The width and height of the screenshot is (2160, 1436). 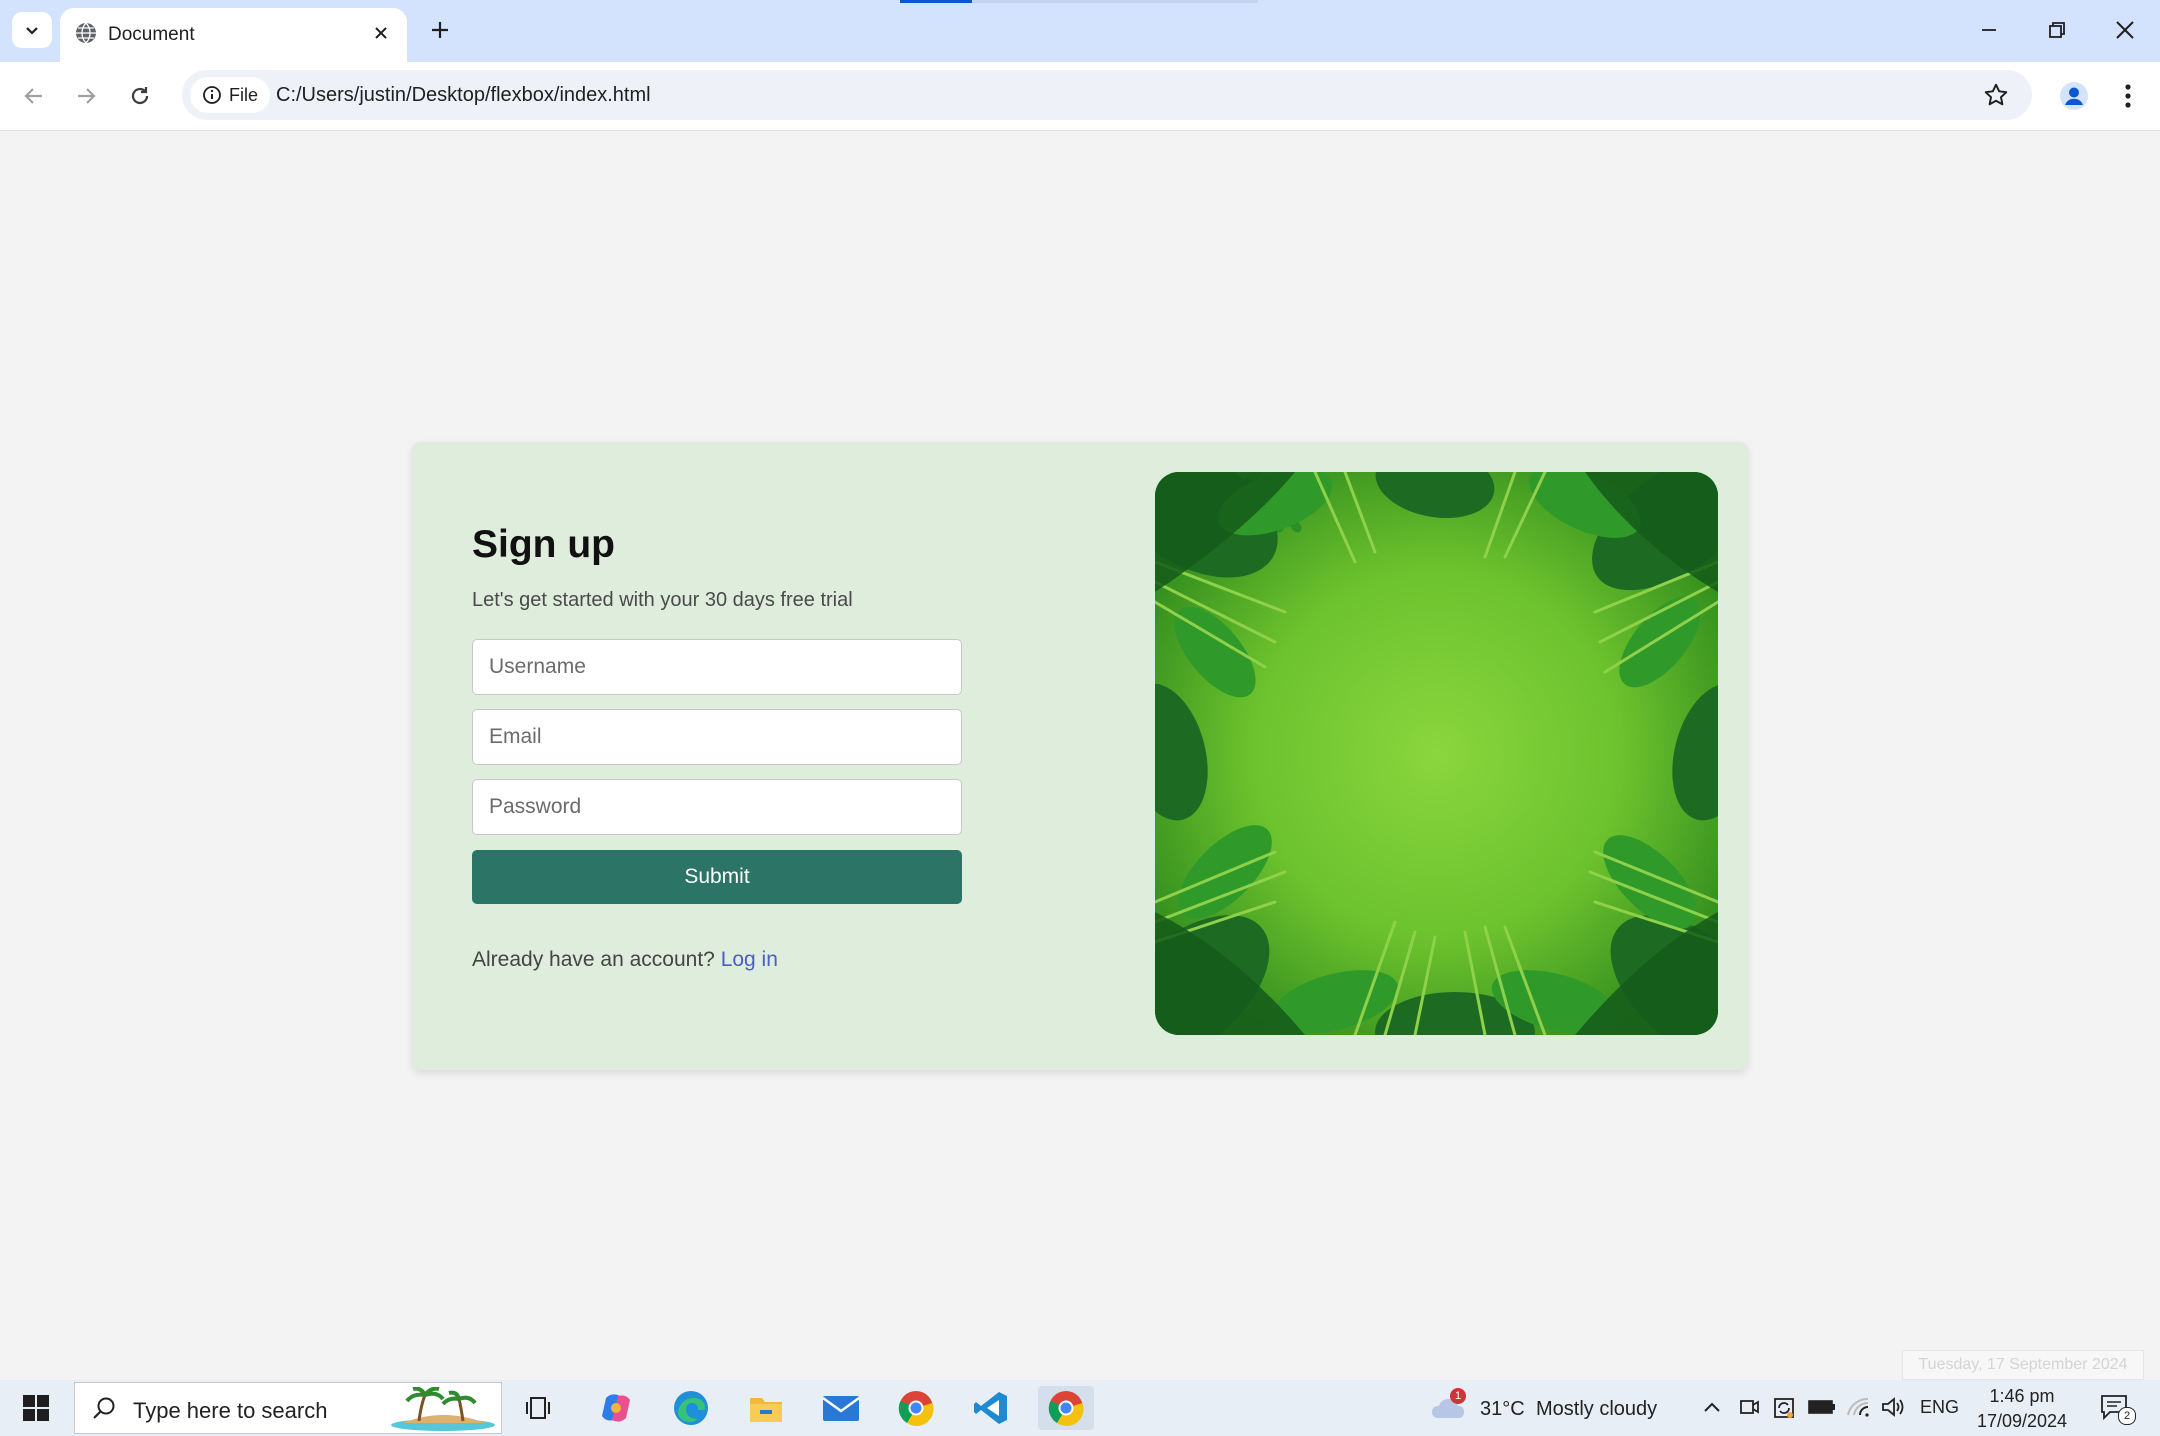 I want to click on file-explorer-app, so click(x=766, y=1408).